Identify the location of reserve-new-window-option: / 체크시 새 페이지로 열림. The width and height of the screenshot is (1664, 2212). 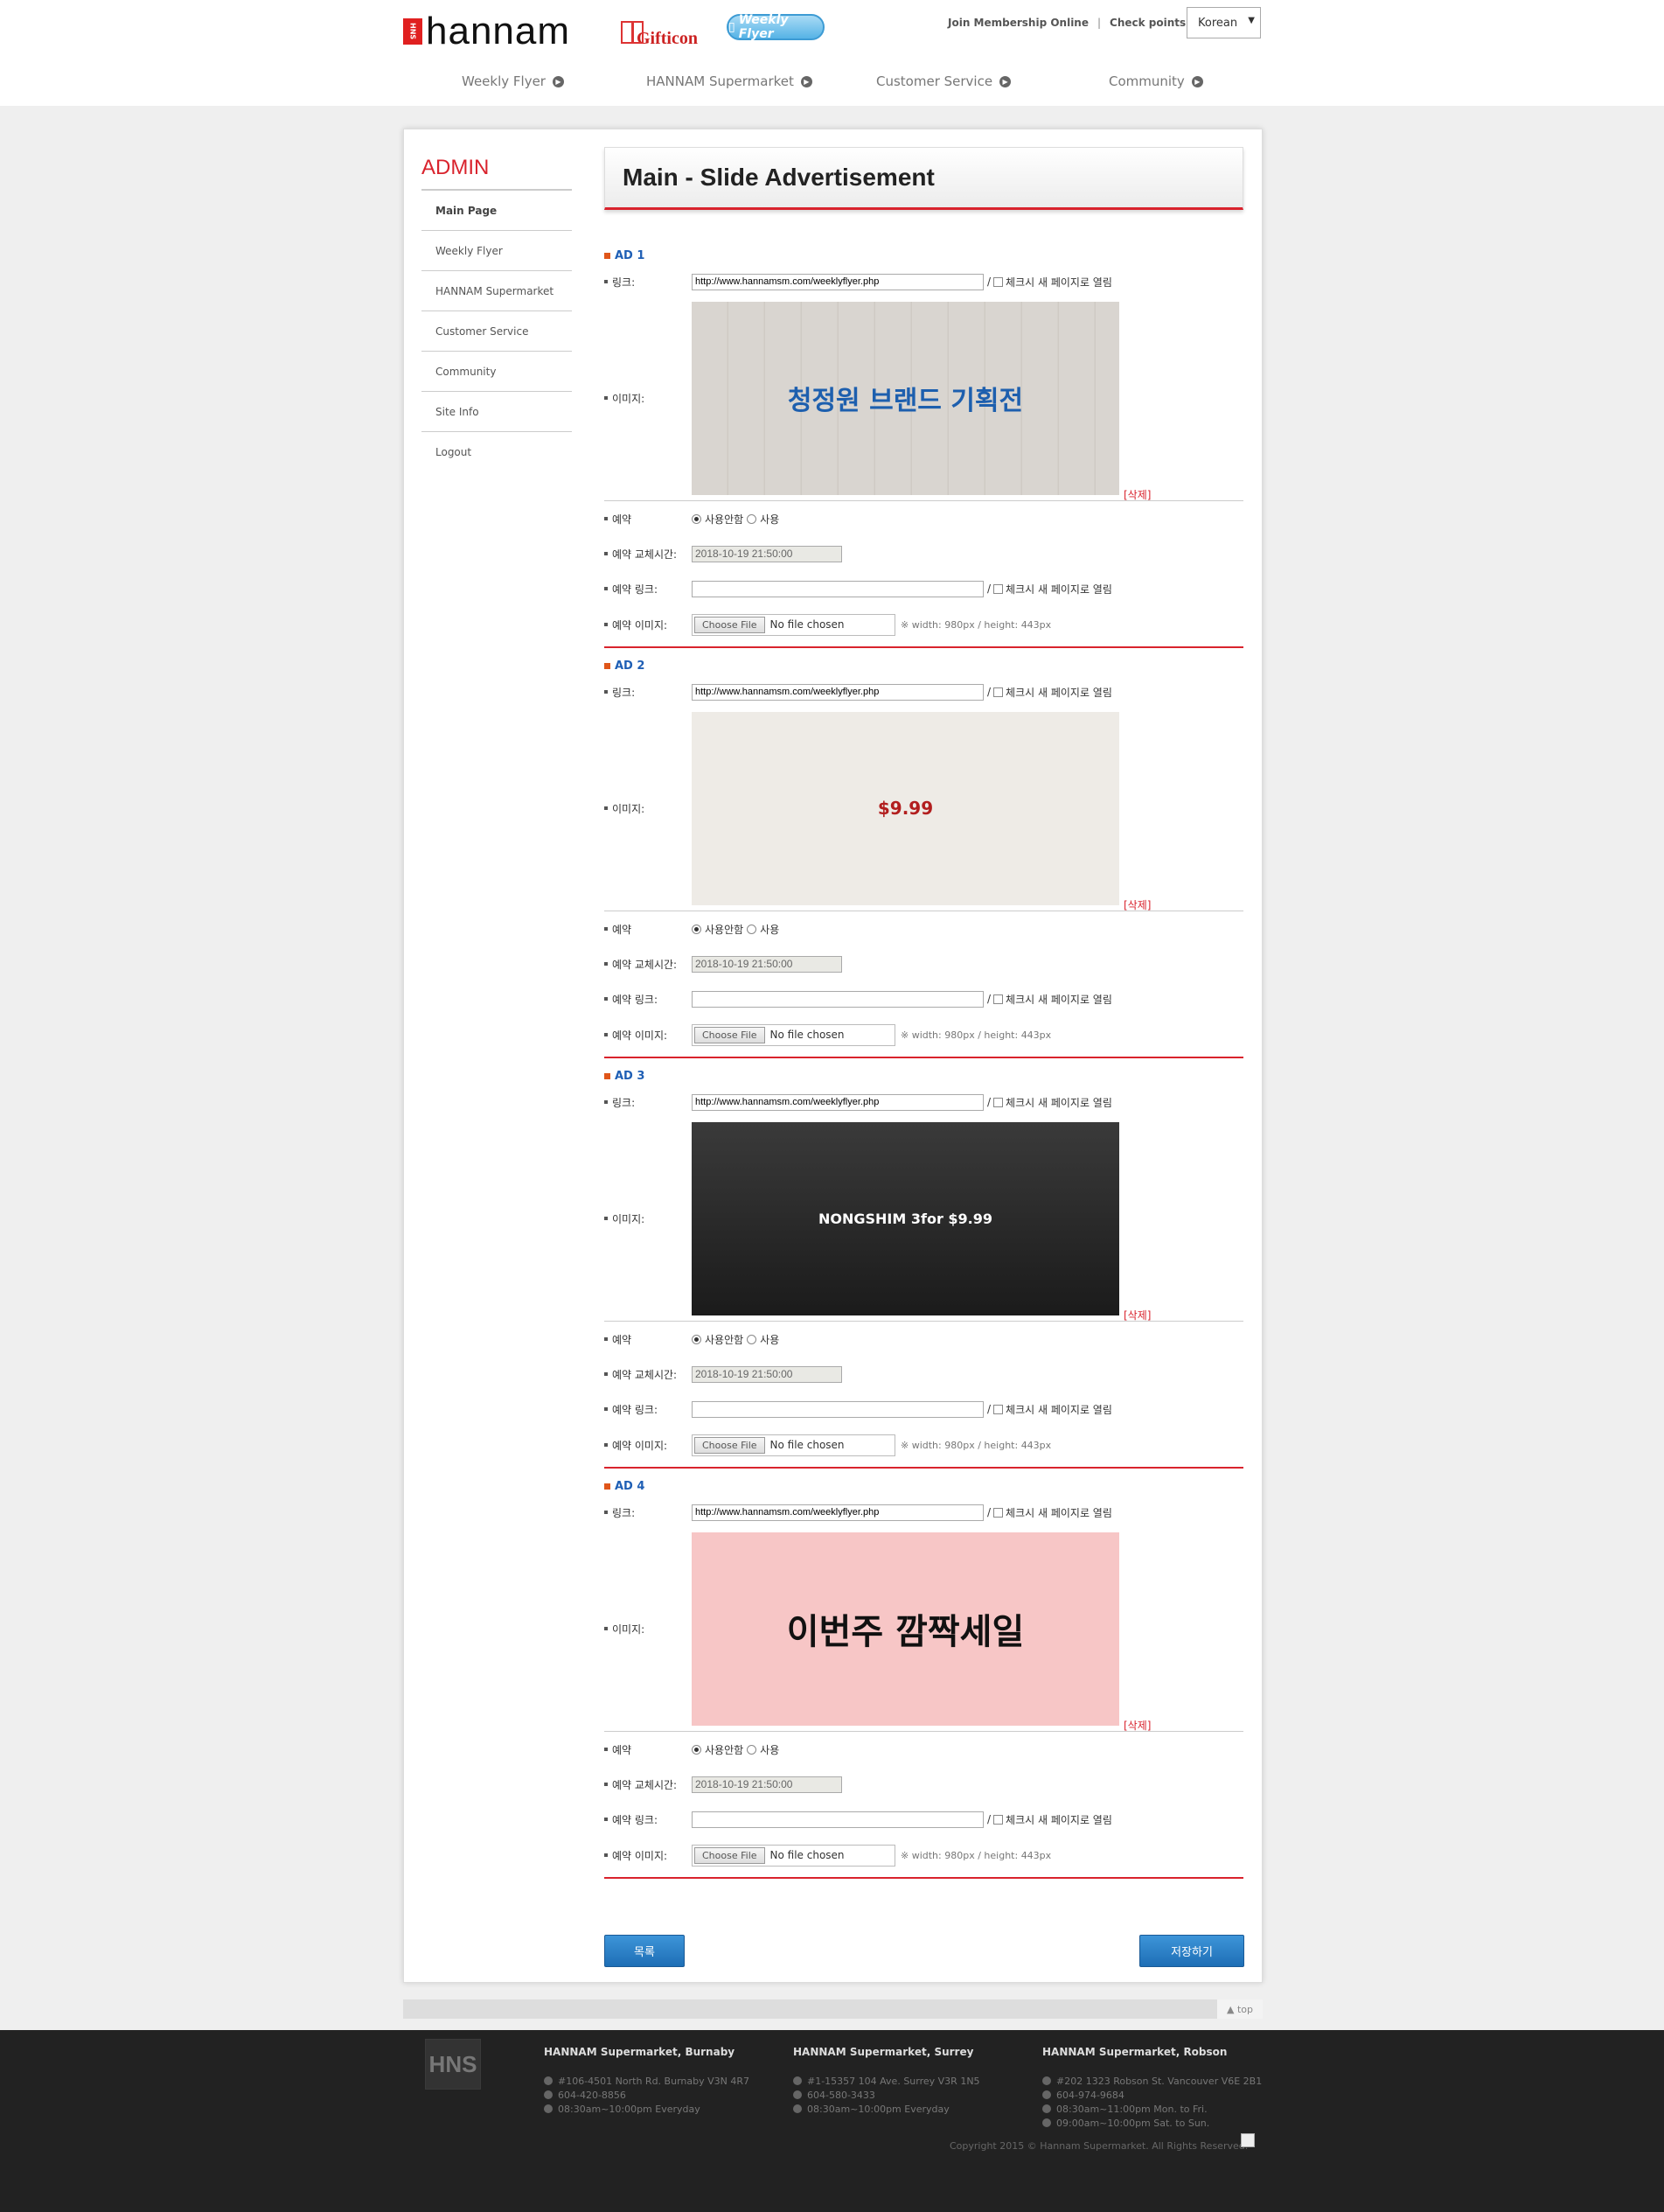
(1049, 589).